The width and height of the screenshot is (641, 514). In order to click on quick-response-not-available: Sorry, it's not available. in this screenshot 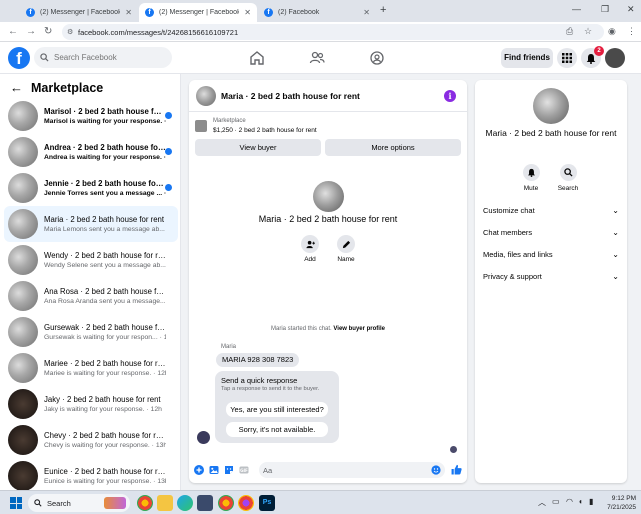, I will do `click(277, 429)`.